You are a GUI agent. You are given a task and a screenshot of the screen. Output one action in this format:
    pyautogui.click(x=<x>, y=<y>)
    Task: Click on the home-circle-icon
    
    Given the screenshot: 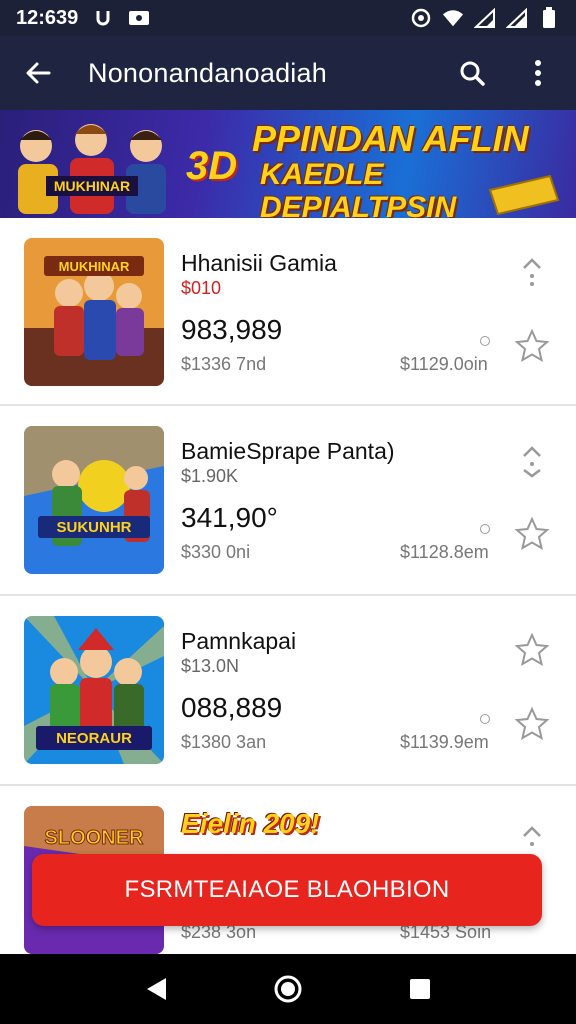 What is the action you would take?
    pyautogui.click(x=288, y=989)
    